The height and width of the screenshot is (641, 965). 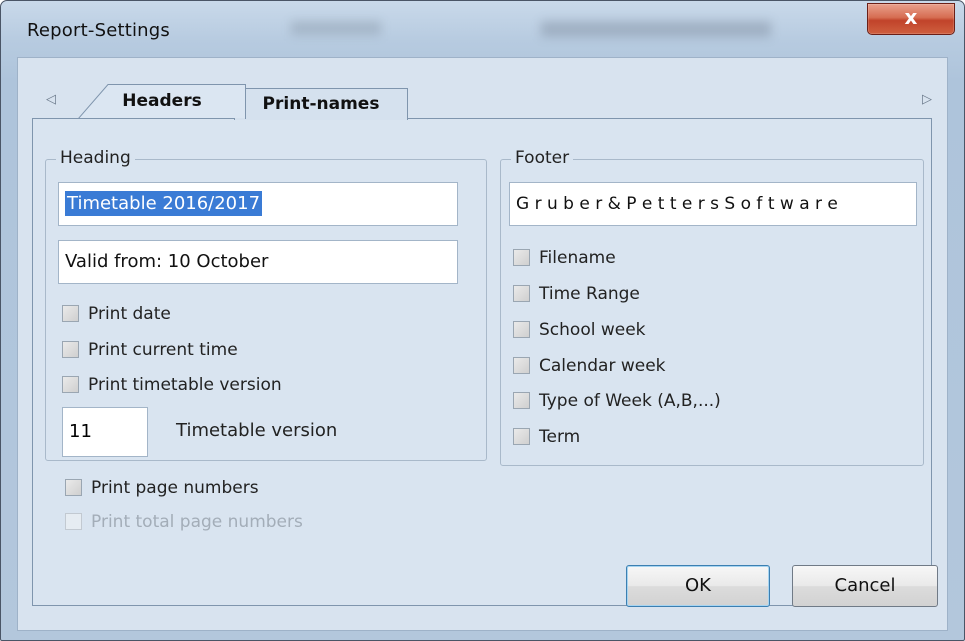 What do you see at coordinates (129, 314) in the screenshot?
I see `checkbox-label: Print date` at bounding box center [129, 314].